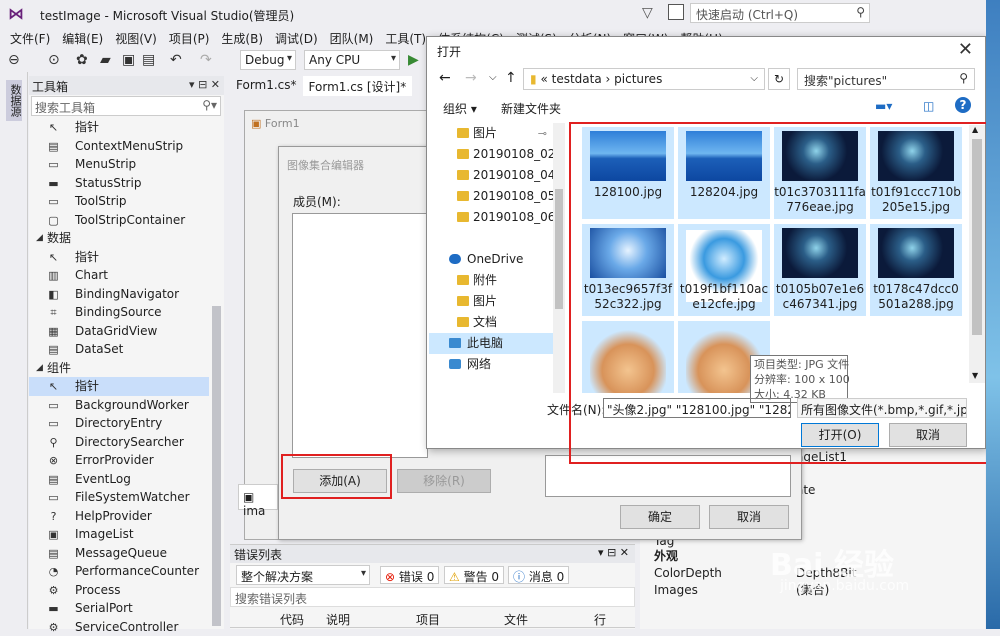  I want to click on toolbox-item: ⚙Process, so click(119, 590).